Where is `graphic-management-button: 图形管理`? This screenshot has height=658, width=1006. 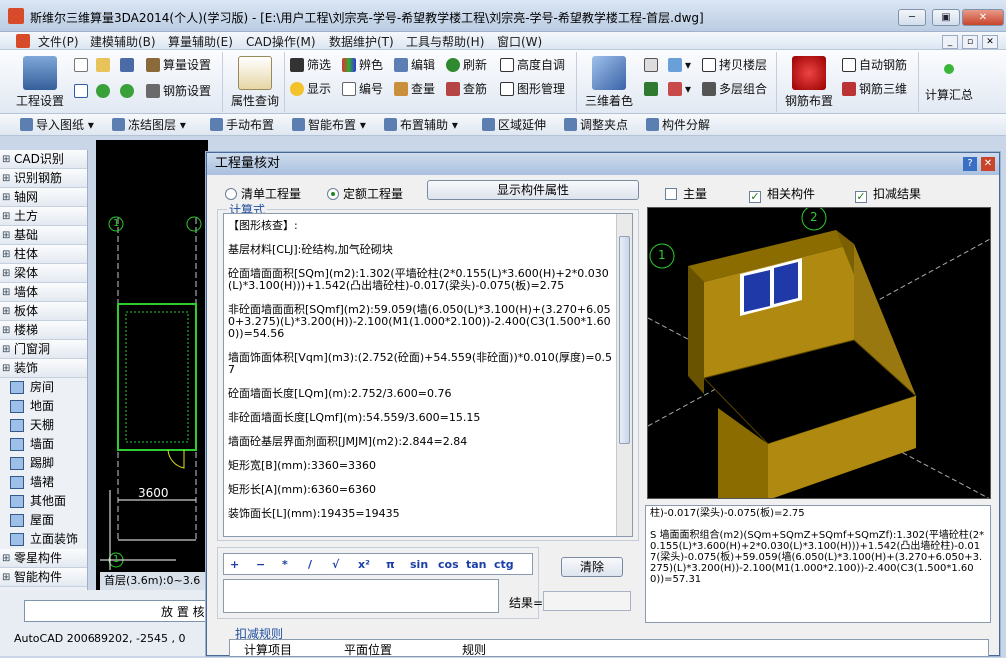 graphic-management-button: 图形管理 is located at coordinates (532, 89).